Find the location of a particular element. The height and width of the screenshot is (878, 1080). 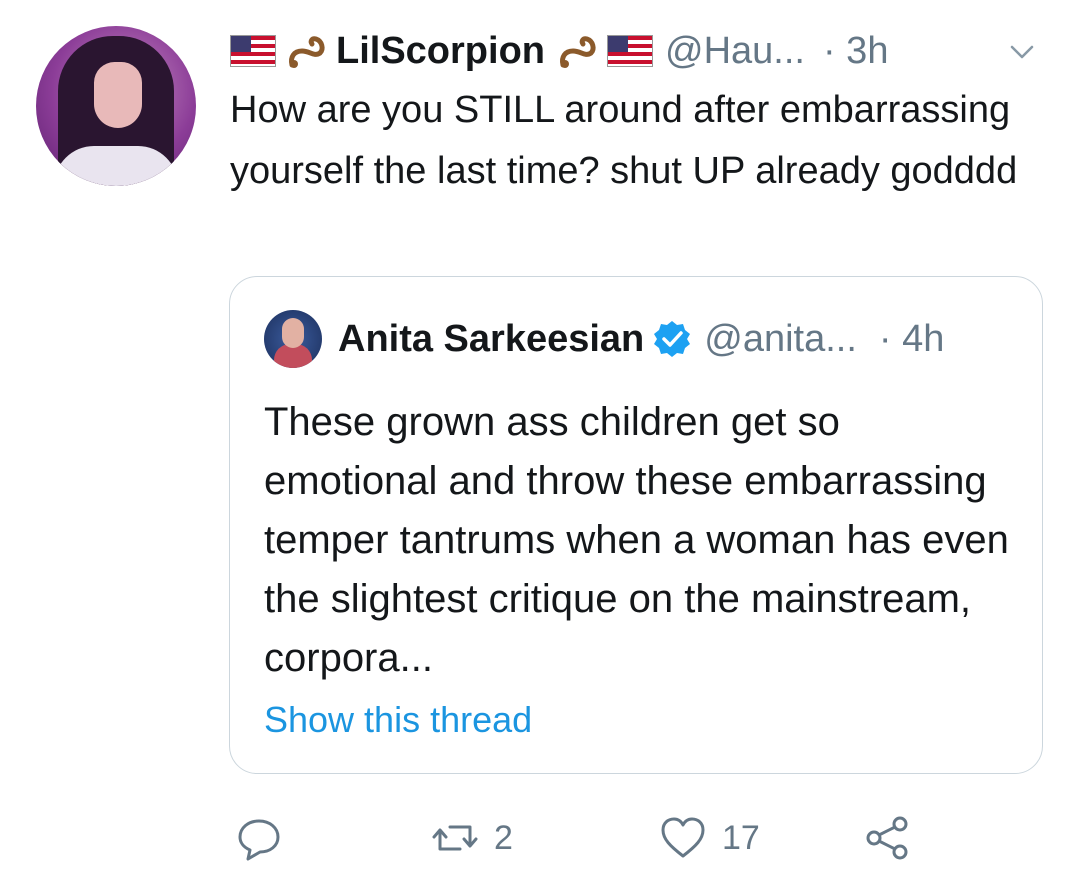

share-button is located at coordinates (887, 838).